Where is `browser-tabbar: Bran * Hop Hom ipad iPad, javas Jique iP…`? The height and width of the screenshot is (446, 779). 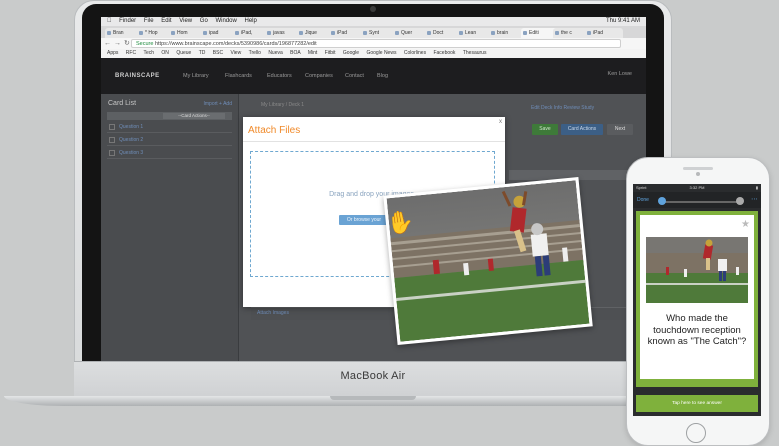
browser-tabbar: Bran * Hop Hom ipad iPad, javas Jique iP… is located at coordinates (373, 32).